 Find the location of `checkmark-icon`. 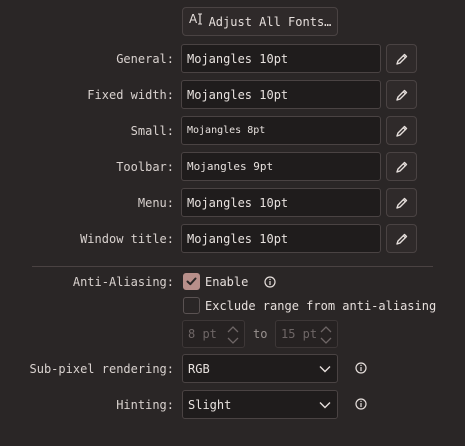

checkmark-icon is located at coordinates (191, 281).